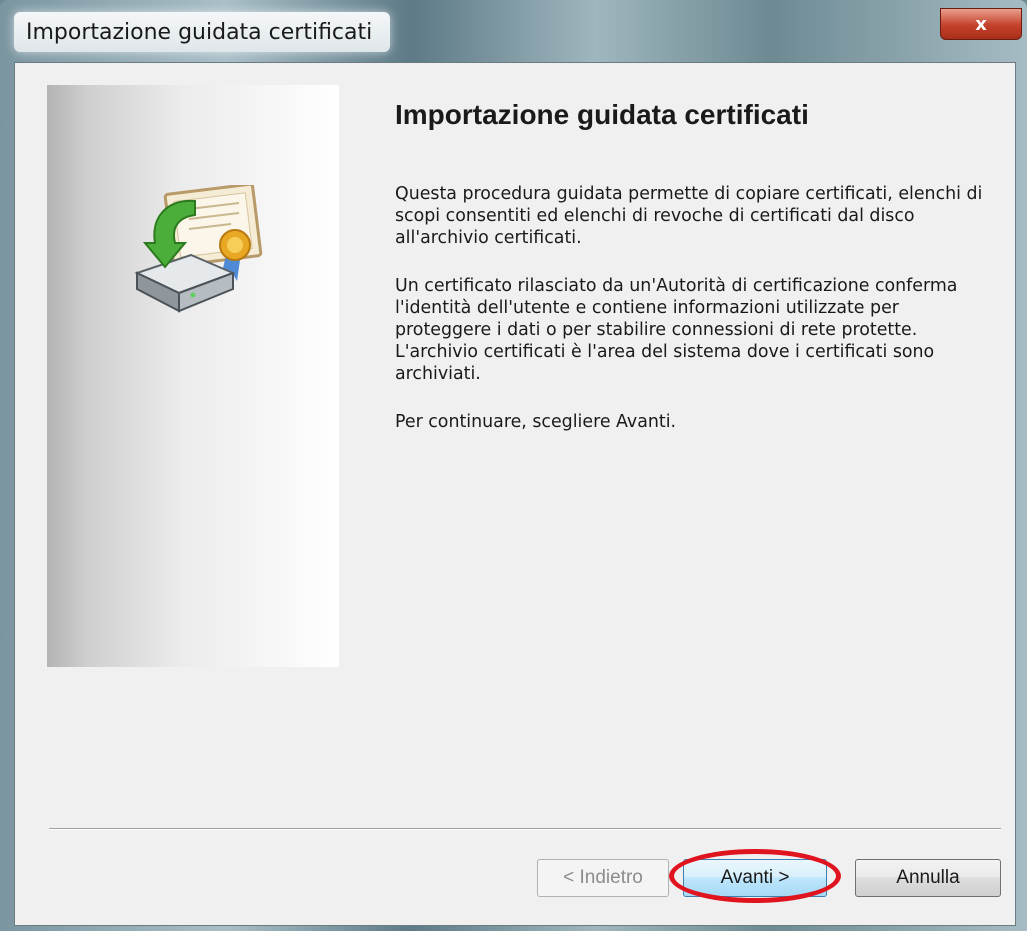 The height and width of the screenshot is (931, 1027). I want to click on close-button: x, so click(981, 24).